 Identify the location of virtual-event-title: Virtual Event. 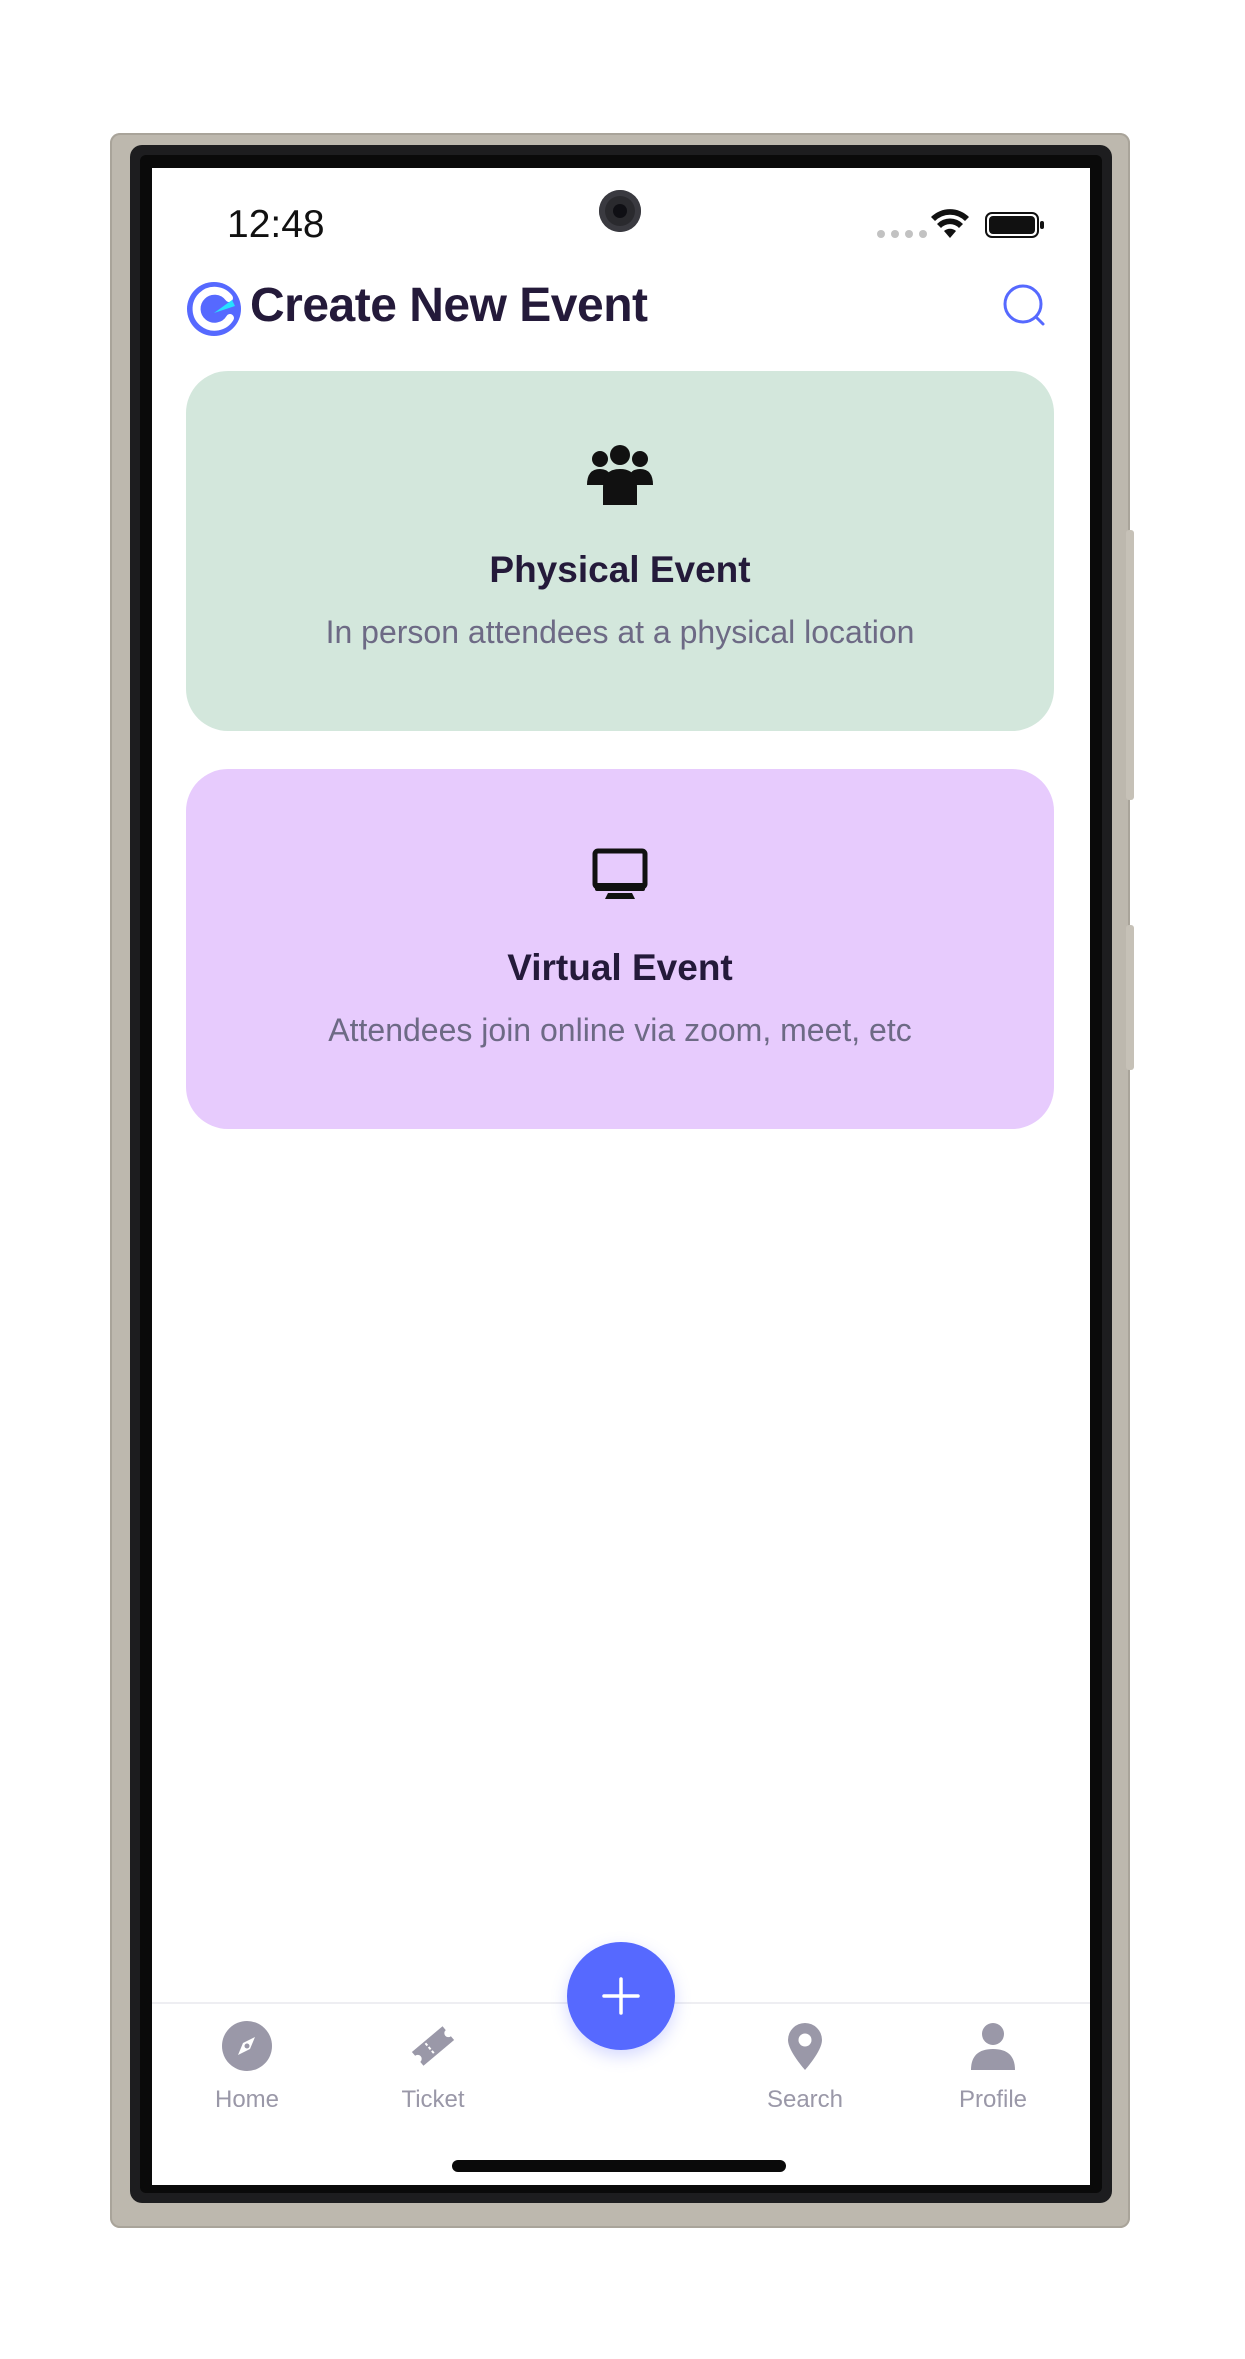
(620, 967).